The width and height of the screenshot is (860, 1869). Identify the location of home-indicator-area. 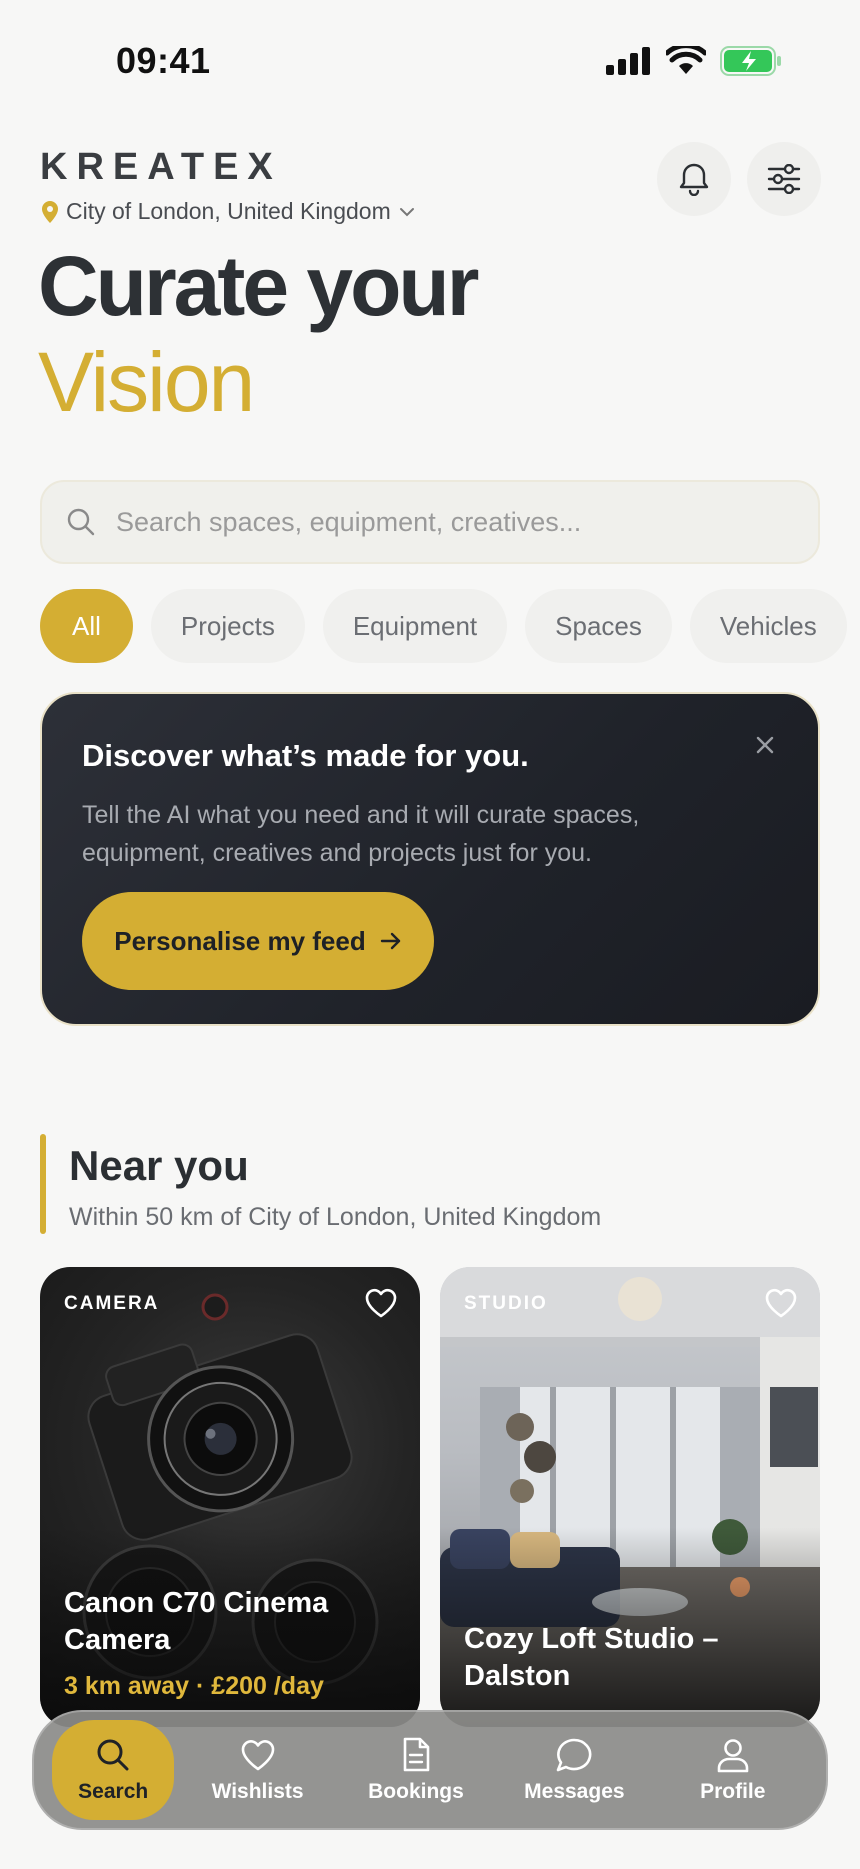
(430, 1854).